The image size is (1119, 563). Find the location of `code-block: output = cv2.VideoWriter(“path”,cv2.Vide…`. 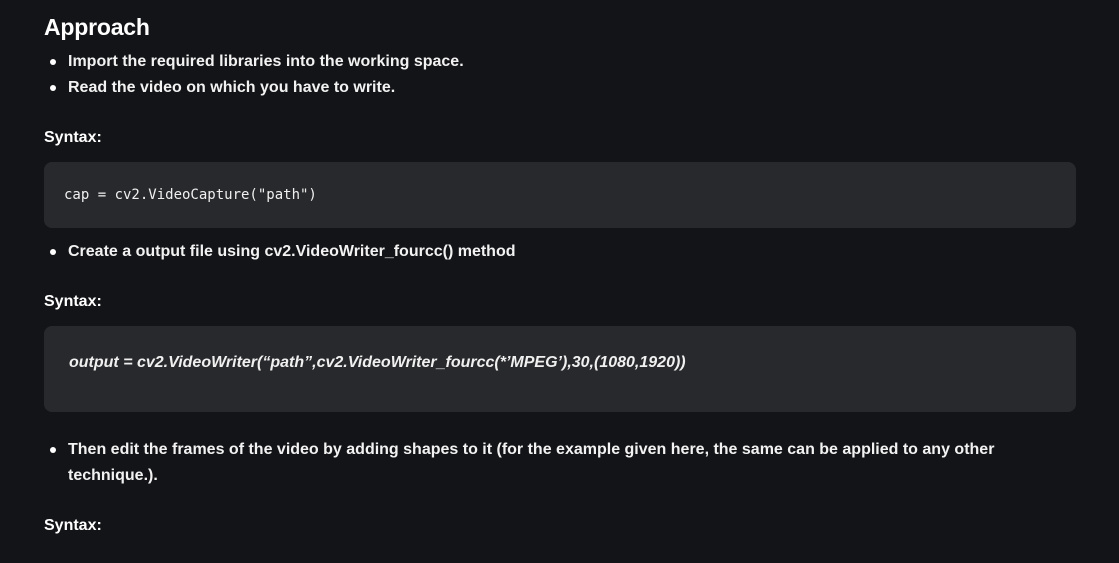

code-block: output = cv2.VideoWriter(“path”,cv2.Vide… is located at coordinates (560, 369).